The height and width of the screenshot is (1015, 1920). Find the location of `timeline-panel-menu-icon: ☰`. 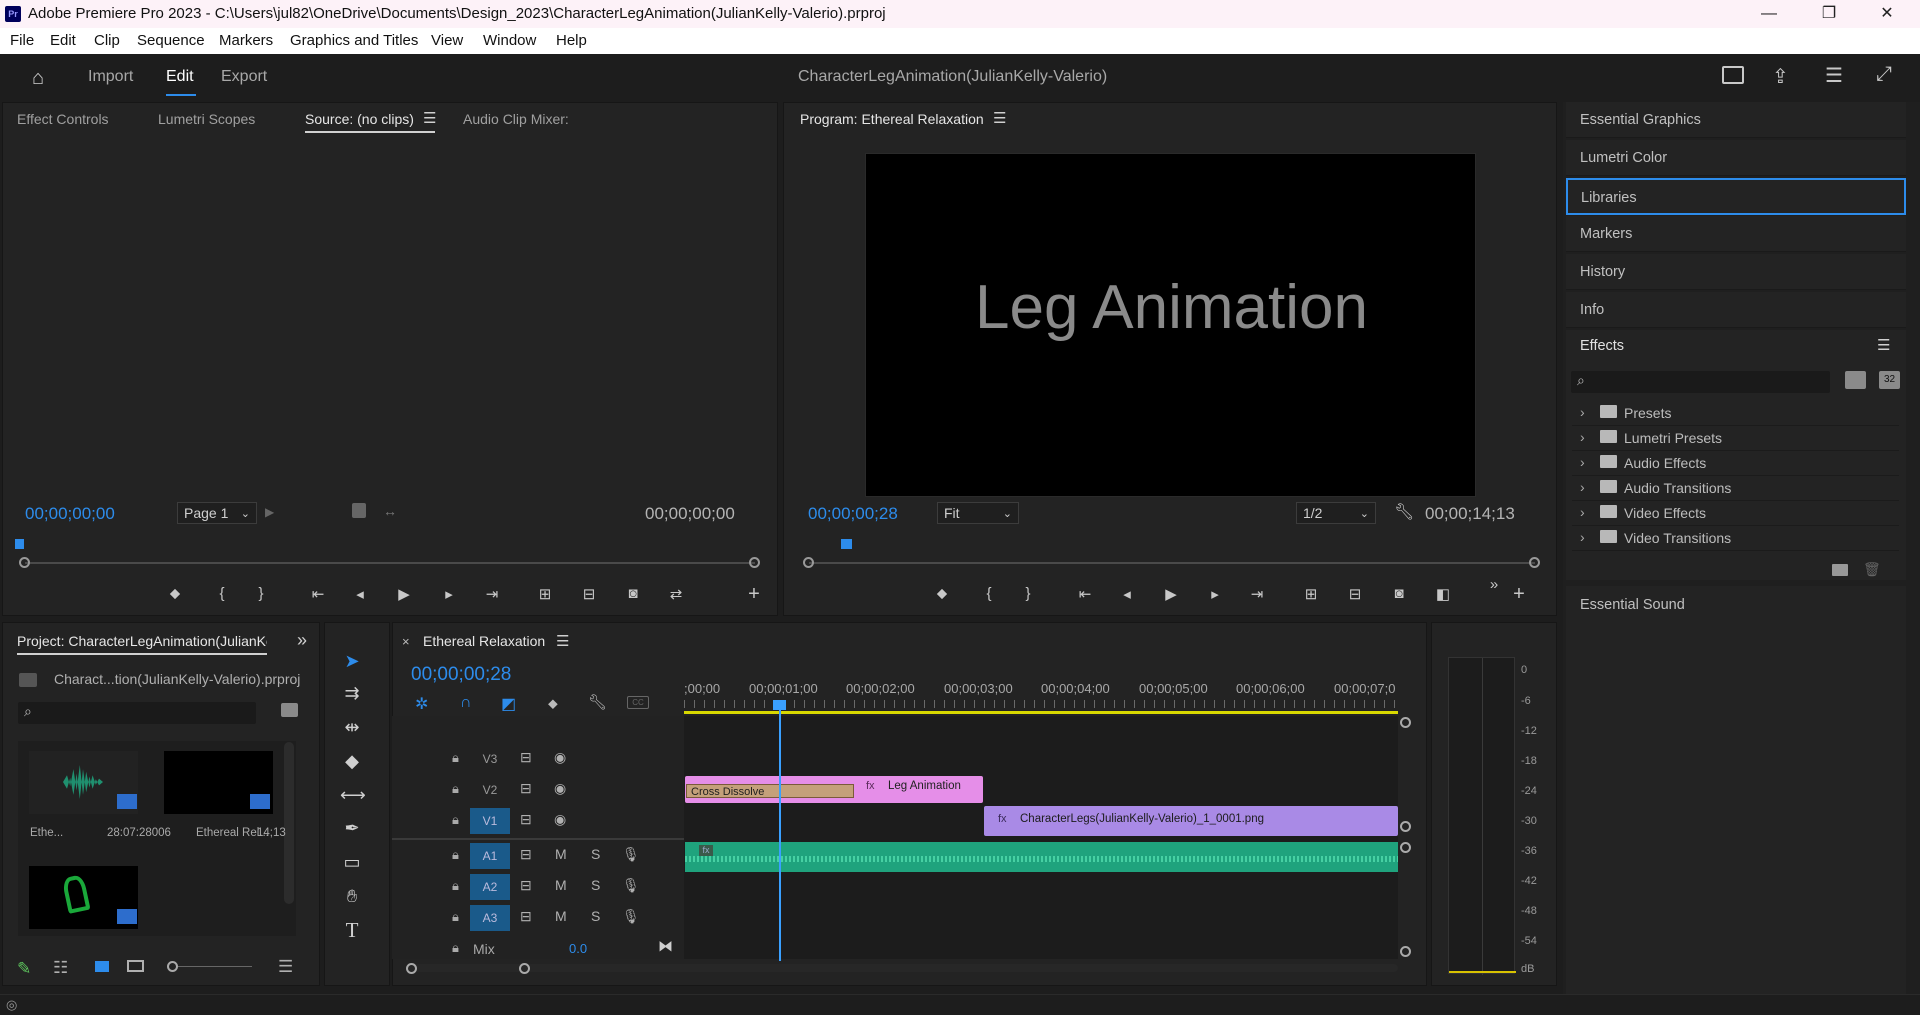

timeline-panel-menu-icon: ☰ is located at coordinates (562, 641).